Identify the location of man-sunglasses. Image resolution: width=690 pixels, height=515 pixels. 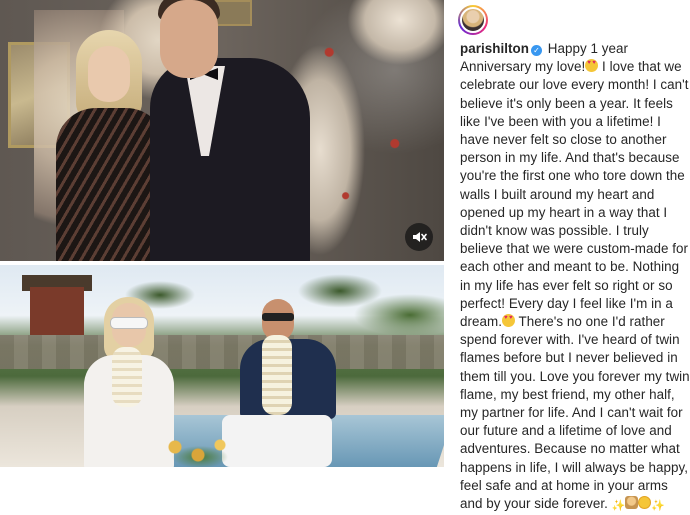
(278, 317).